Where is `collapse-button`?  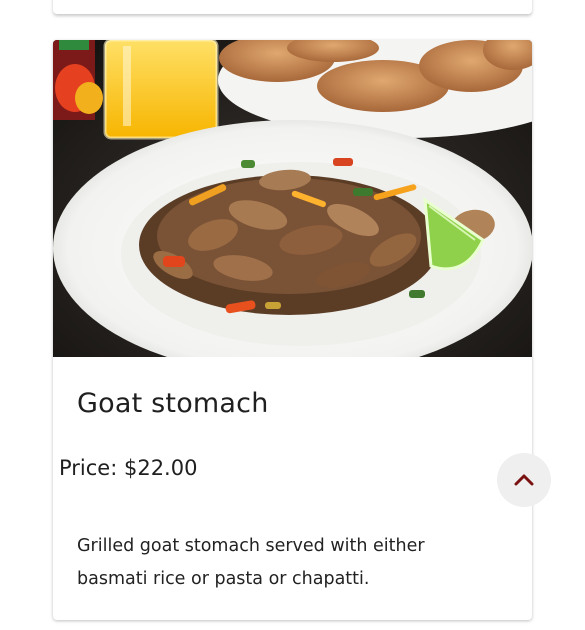
collapse-button is located at coordinates (524, 480).